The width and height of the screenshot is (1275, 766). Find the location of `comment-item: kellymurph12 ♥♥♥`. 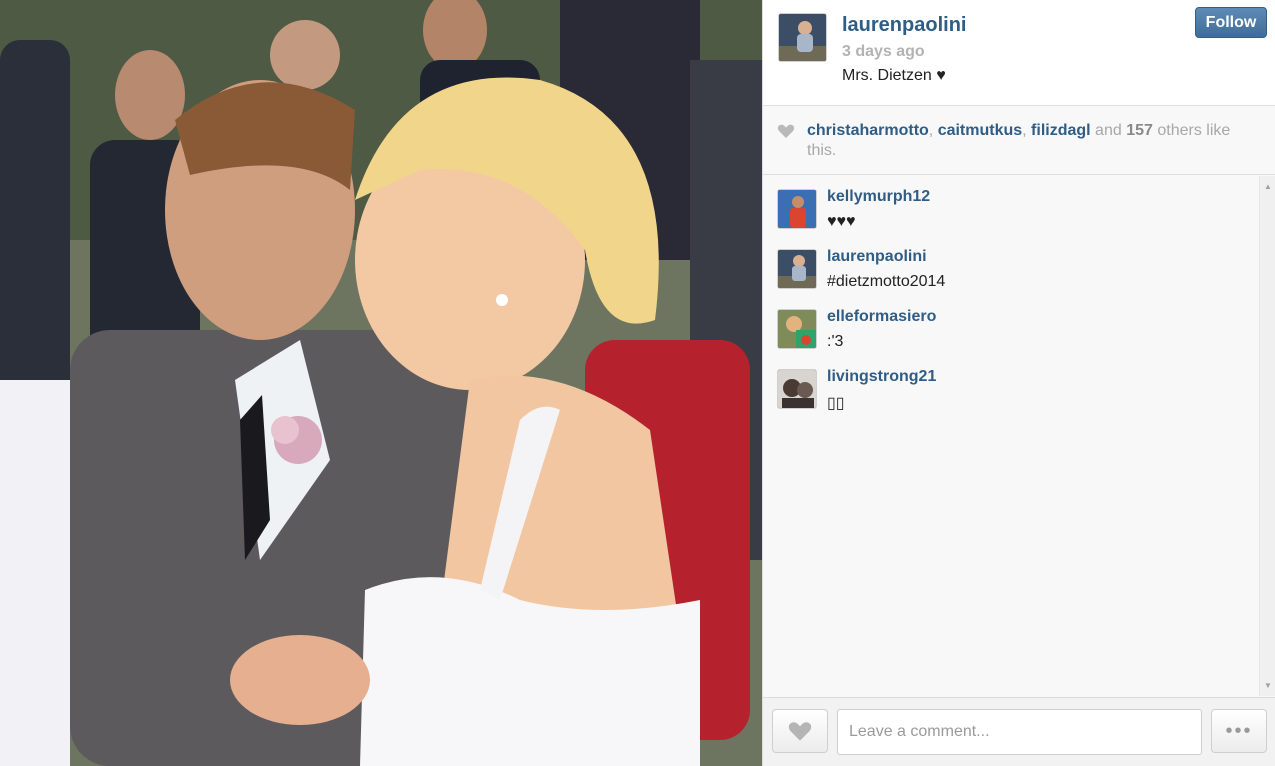

comment-item: kellymurph12 ♥♥♥ is located at coordinates (1017, 206).